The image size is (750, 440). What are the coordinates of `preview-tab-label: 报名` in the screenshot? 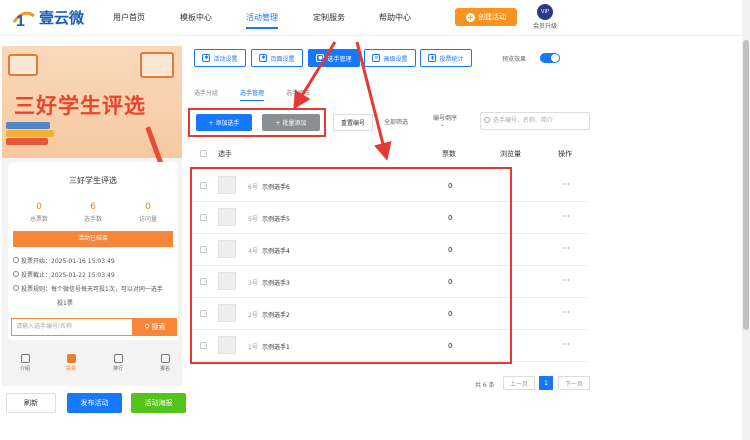 It's located at (164, 369).